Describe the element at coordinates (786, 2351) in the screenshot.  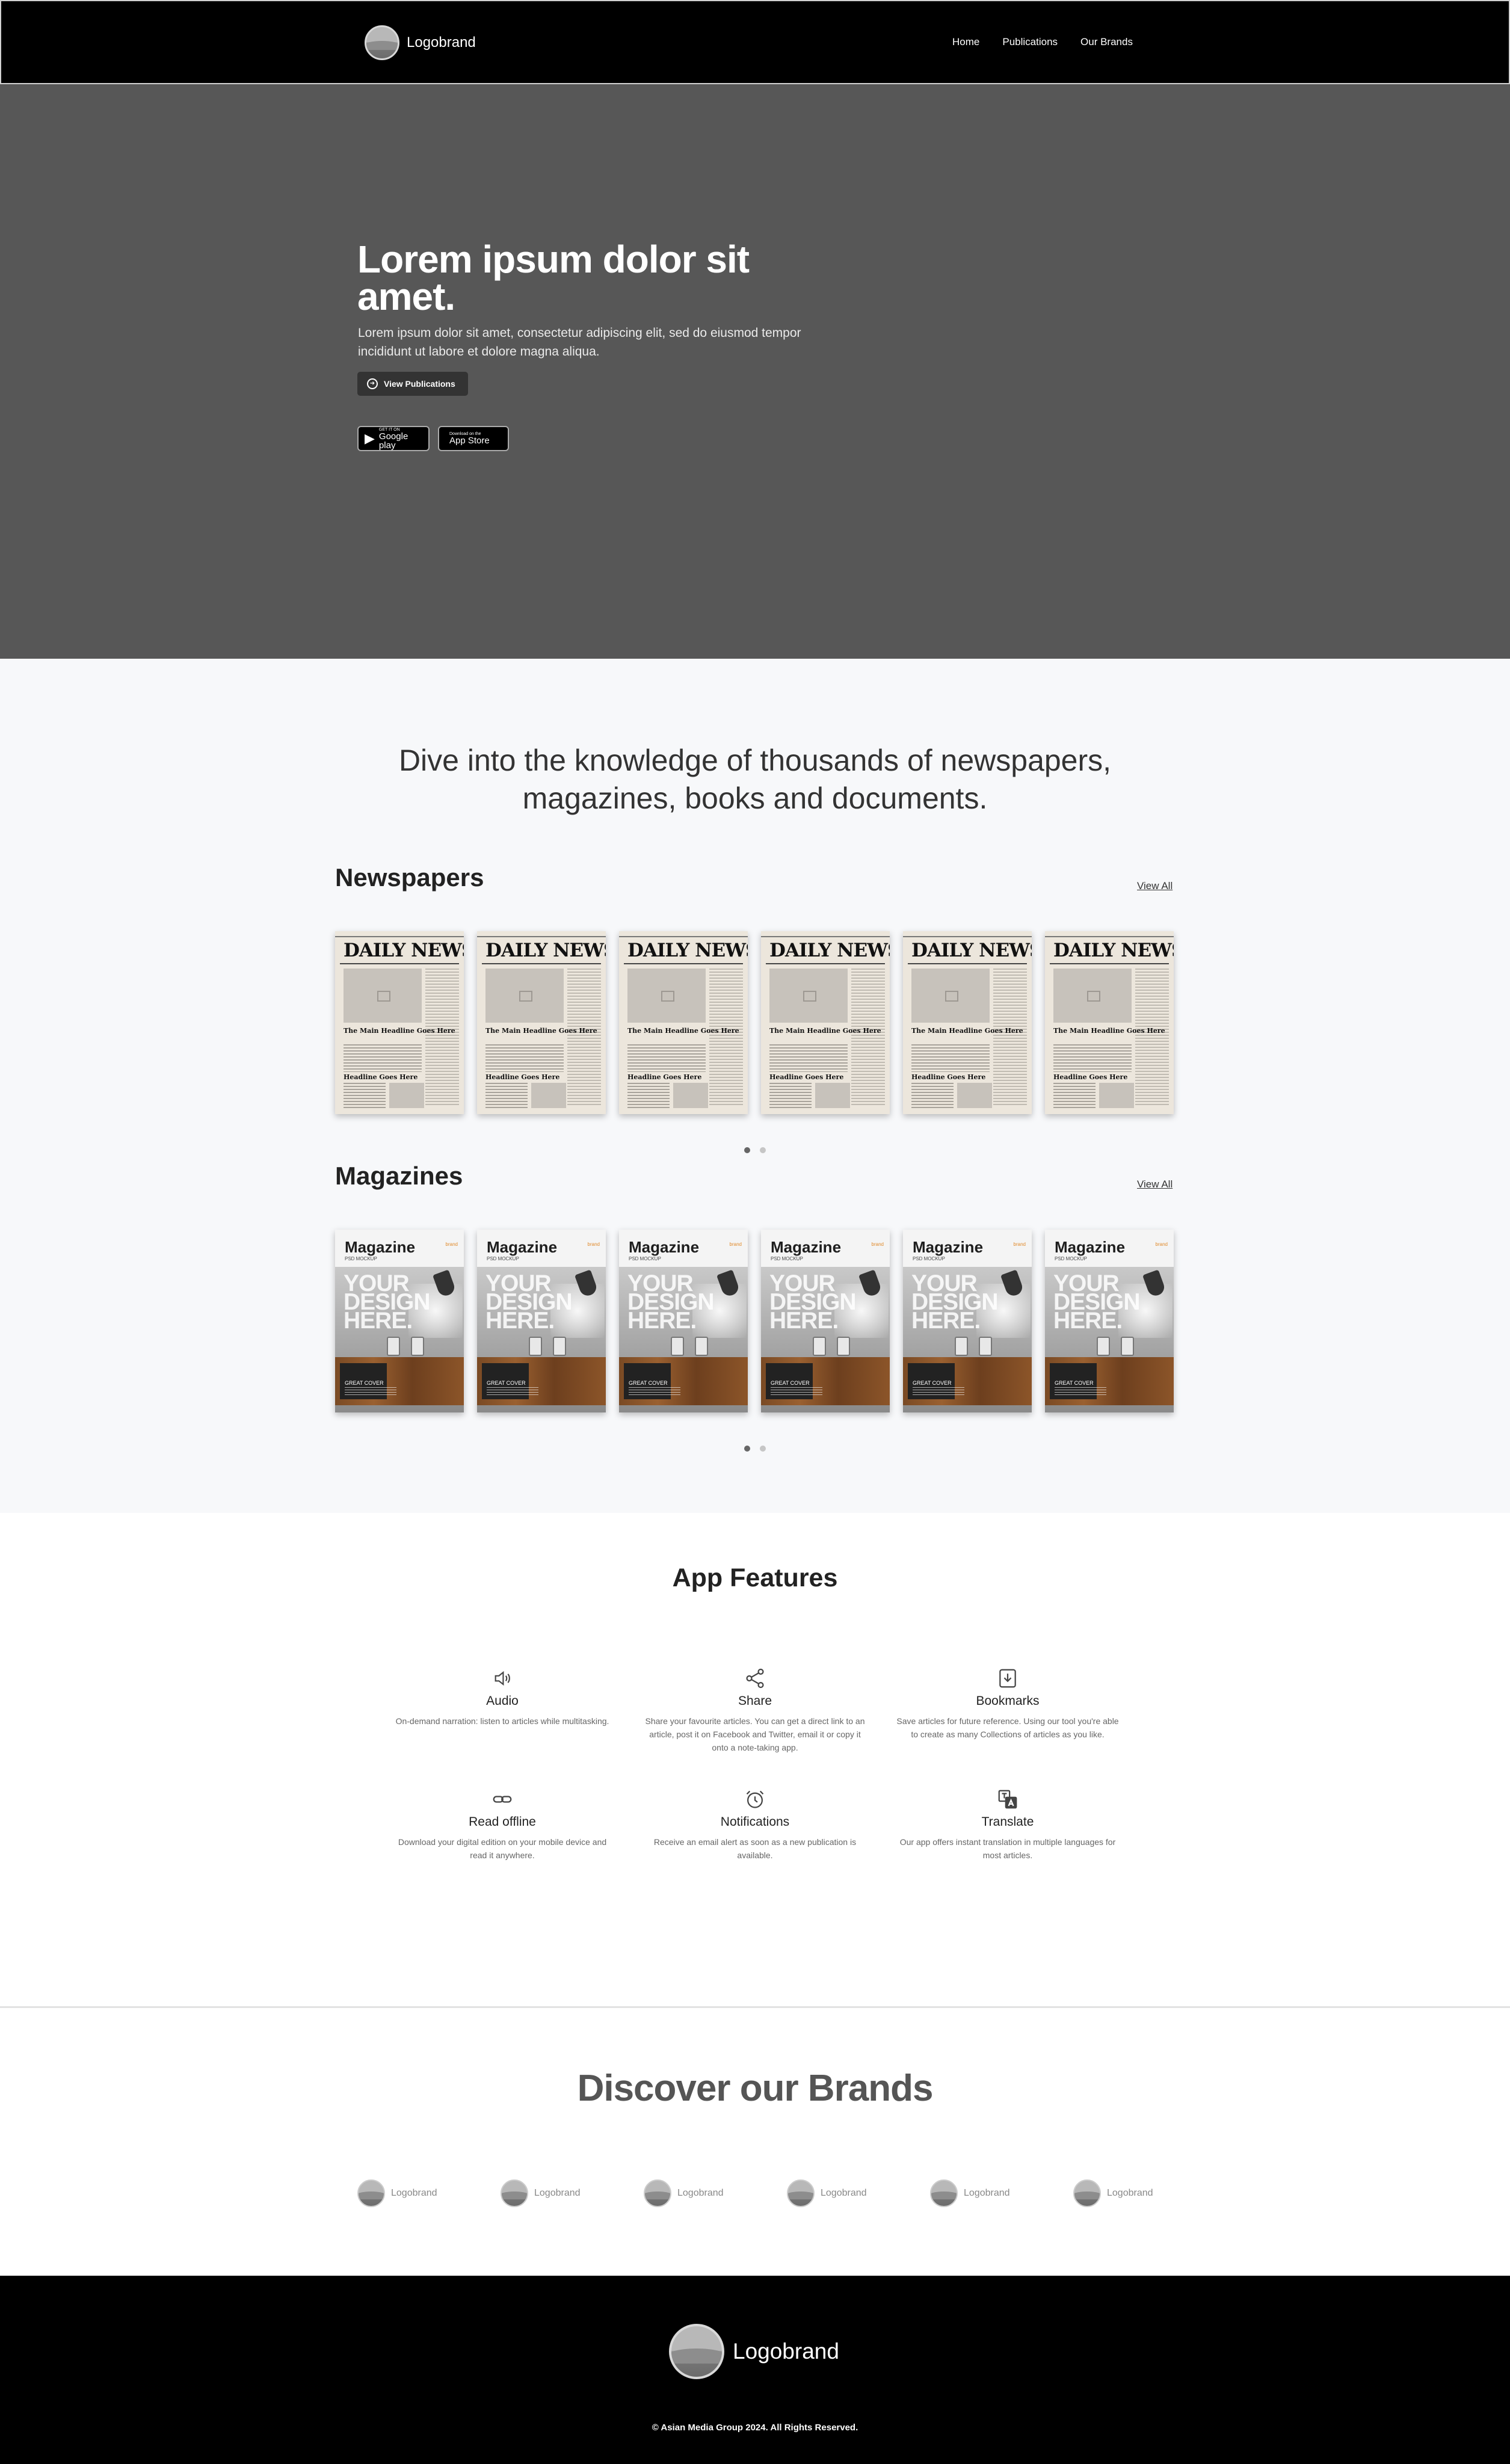
I see `footer-logo-text: Logobrand` at that location.